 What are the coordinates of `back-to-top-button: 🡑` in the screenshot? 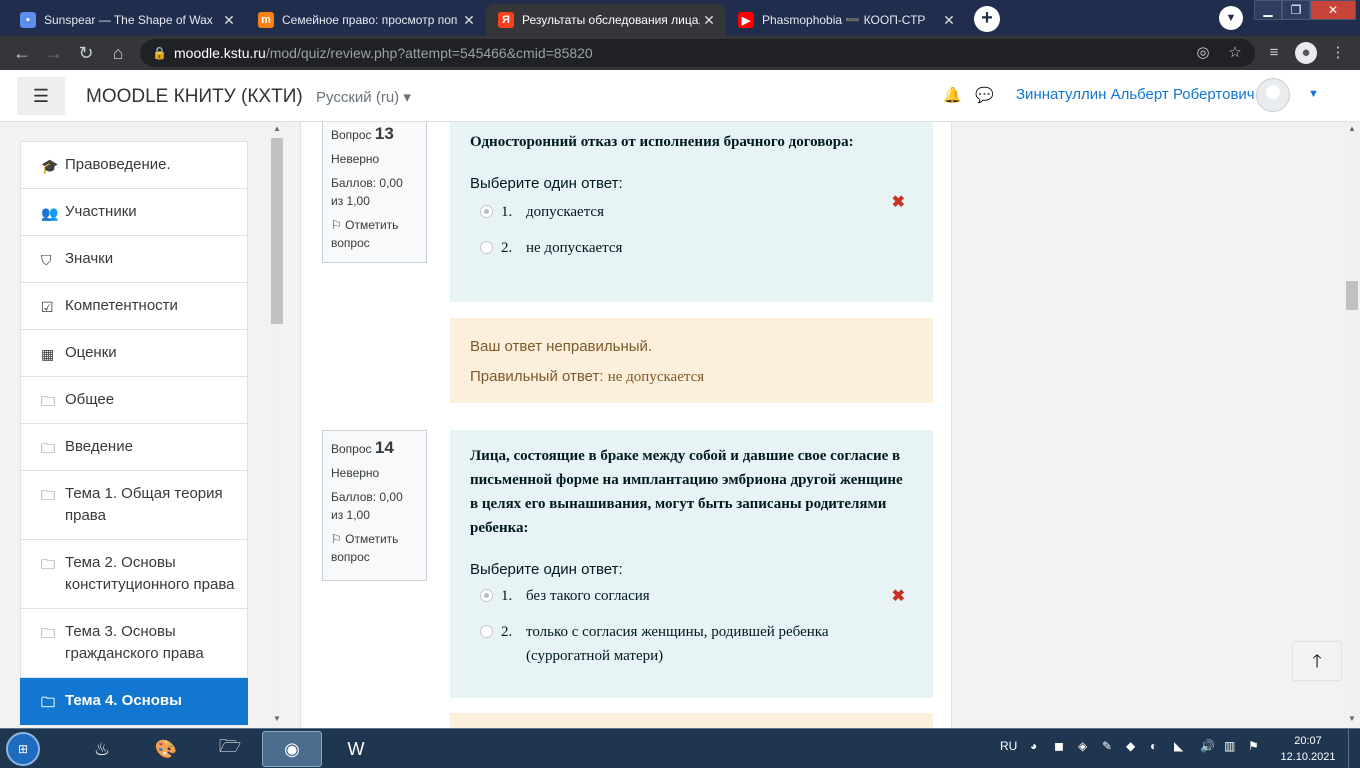 It's located at (1317, 661).